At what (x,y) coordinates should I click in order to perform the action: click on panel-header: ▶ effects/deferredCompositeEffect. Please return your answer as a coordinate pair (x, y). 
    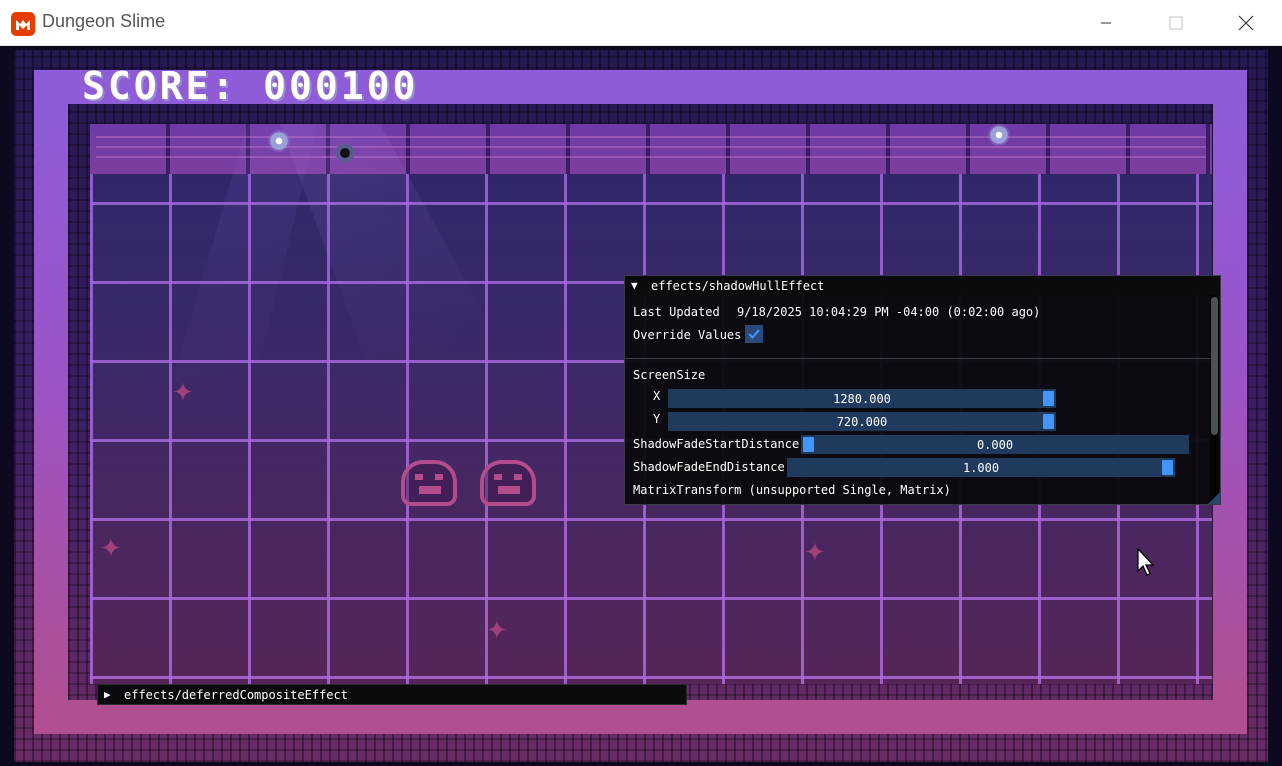
    Looking at the image, I should click on (392, 694).